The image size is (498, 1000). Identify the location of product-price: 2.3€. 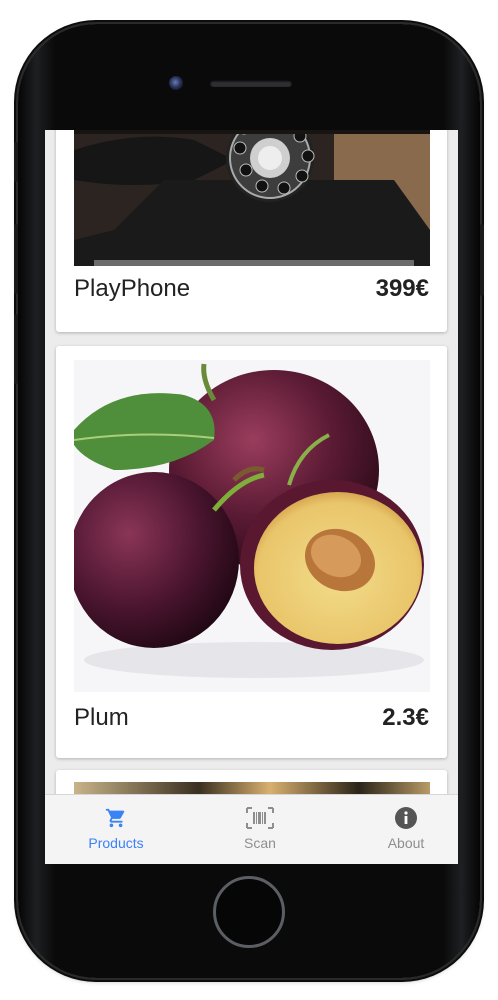
(405, 717).